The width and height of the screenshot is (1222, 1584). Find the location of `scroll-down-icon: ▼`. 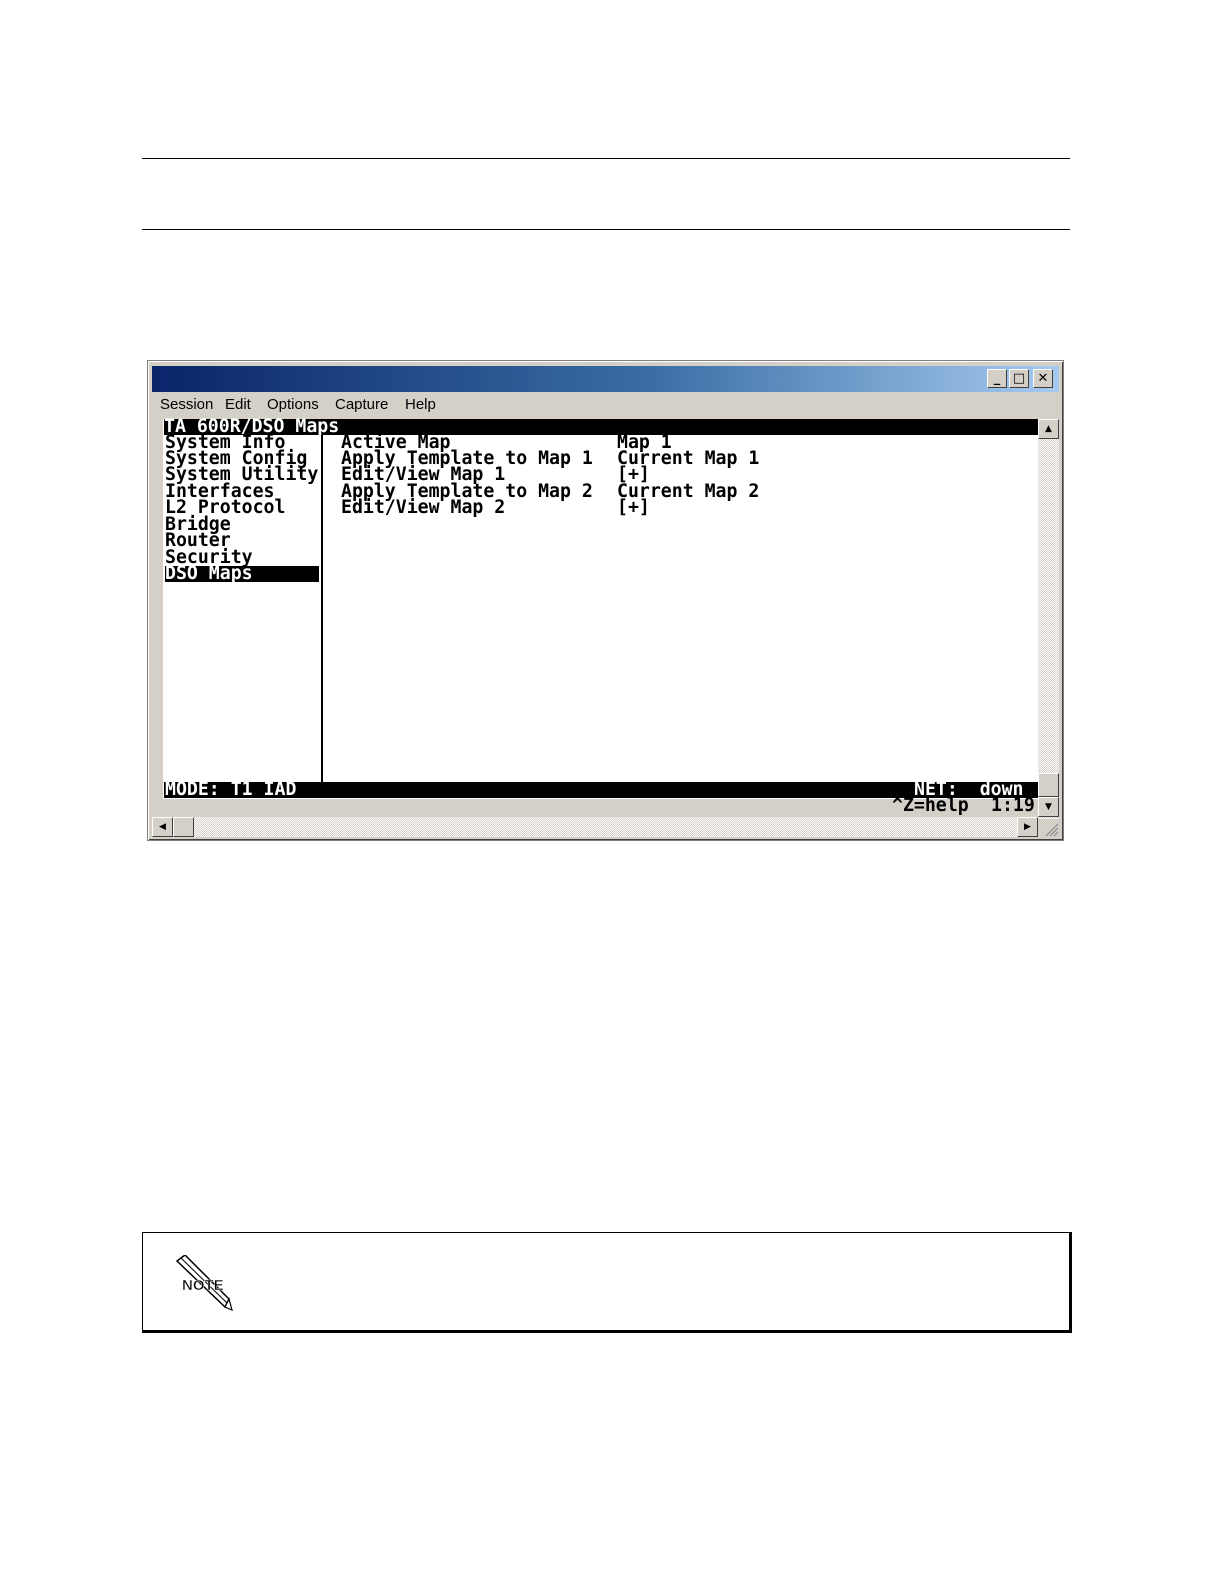

scroll-down-icon: ▼ is located at coordinates (1048, 807).